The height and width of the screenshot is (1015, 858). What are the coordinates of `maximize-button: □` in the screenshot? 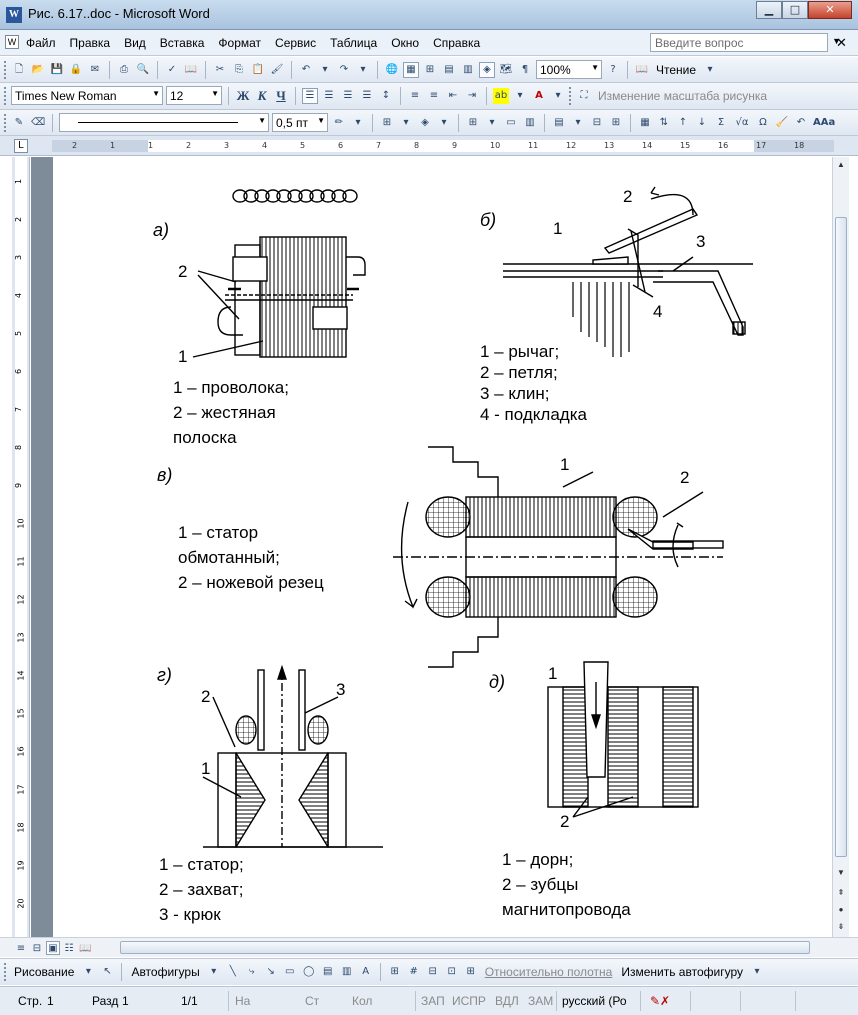 It's located at (795, 10).